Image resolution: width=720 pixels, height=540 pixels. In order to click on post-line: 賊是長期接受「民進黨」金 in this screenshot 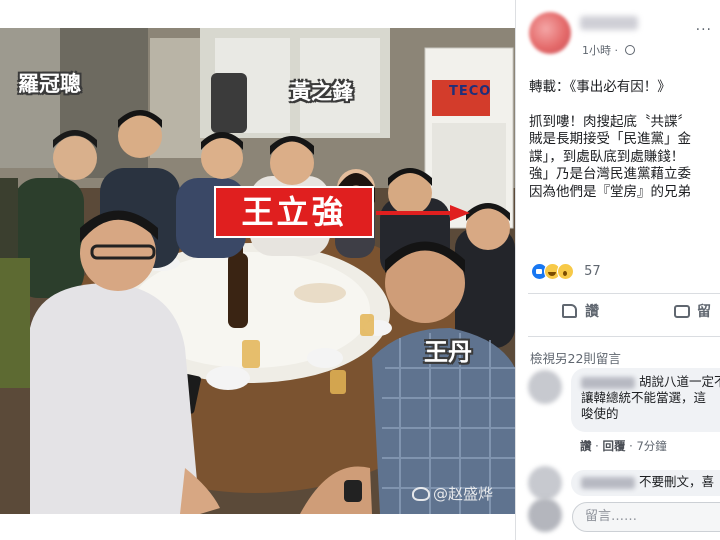, I will do `click(610, 139)`.